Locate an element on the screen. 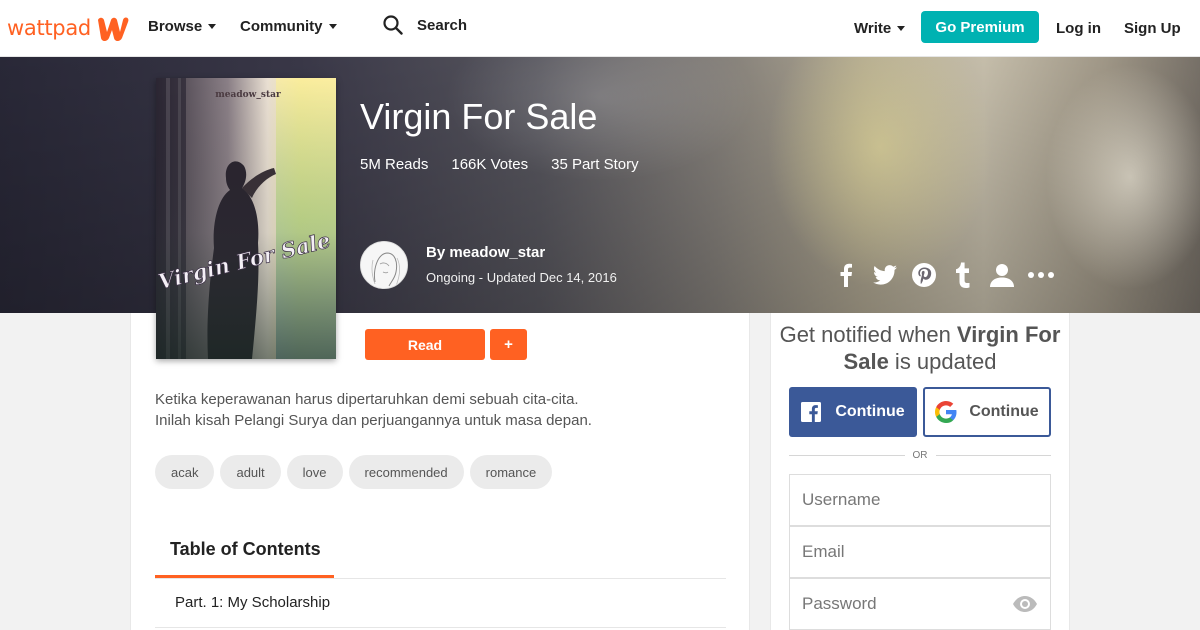  write-label: Write is located at coordinates (873, 28).